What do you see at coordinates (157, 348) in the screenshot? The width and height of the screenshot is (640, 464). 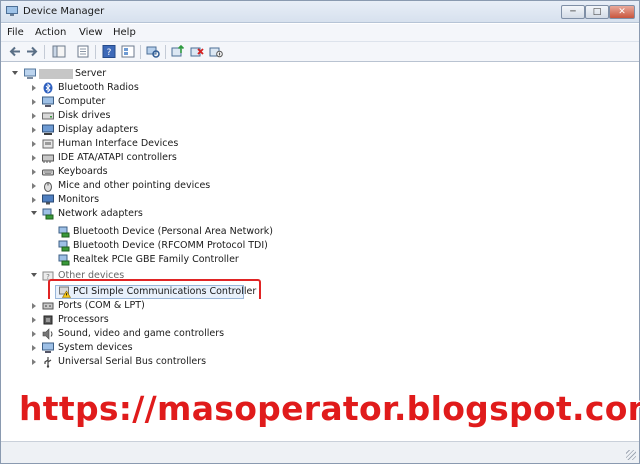 I see `tree-item-system-devices: System devices` at bounding box center [157, 348].